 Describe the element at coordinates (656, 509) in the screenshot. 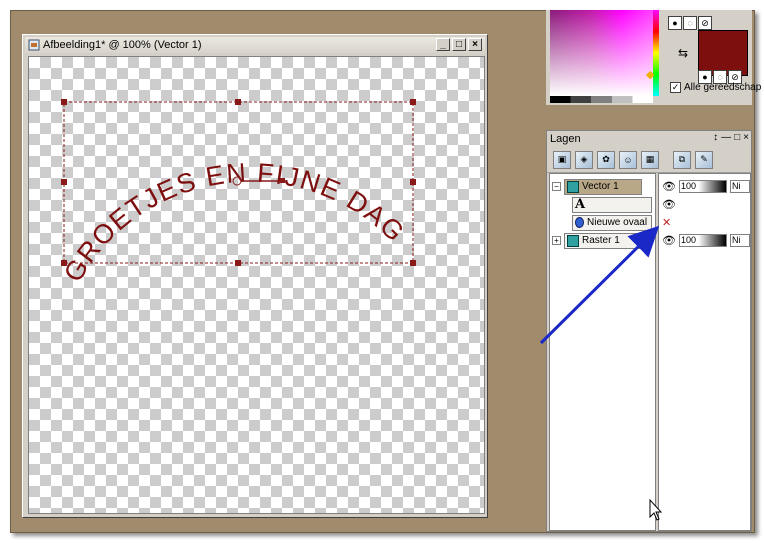

I see `mouse-pointer-icon` at that location.